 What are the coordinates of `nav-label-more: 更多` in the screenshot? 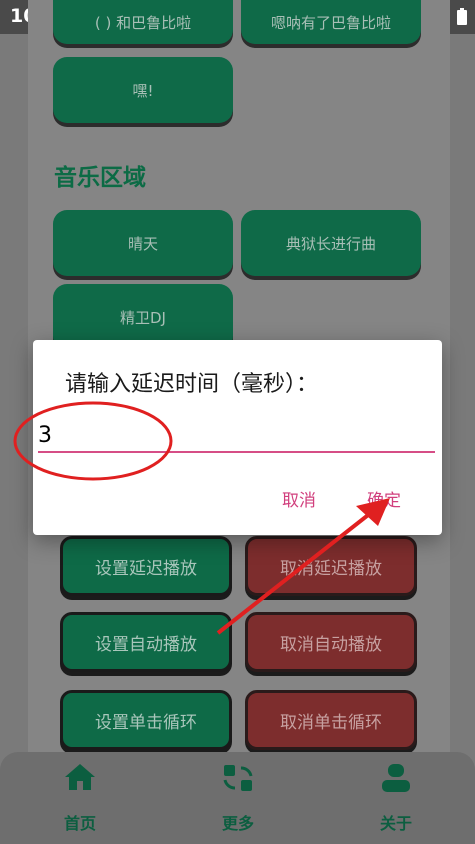 It's located at (237, 823).